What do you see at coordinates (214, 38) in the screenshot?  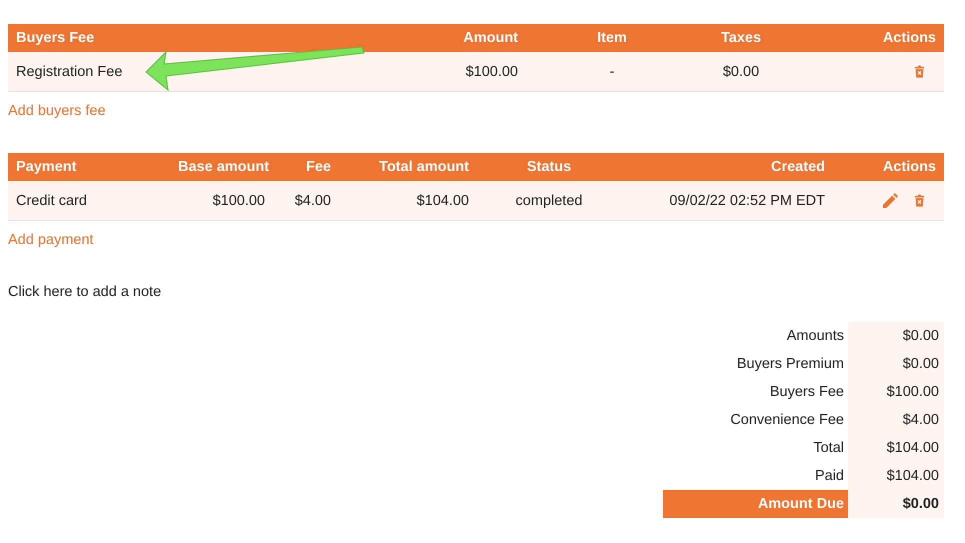 I see `column-header: Buyers Fee` at bounding box center [214, 38].